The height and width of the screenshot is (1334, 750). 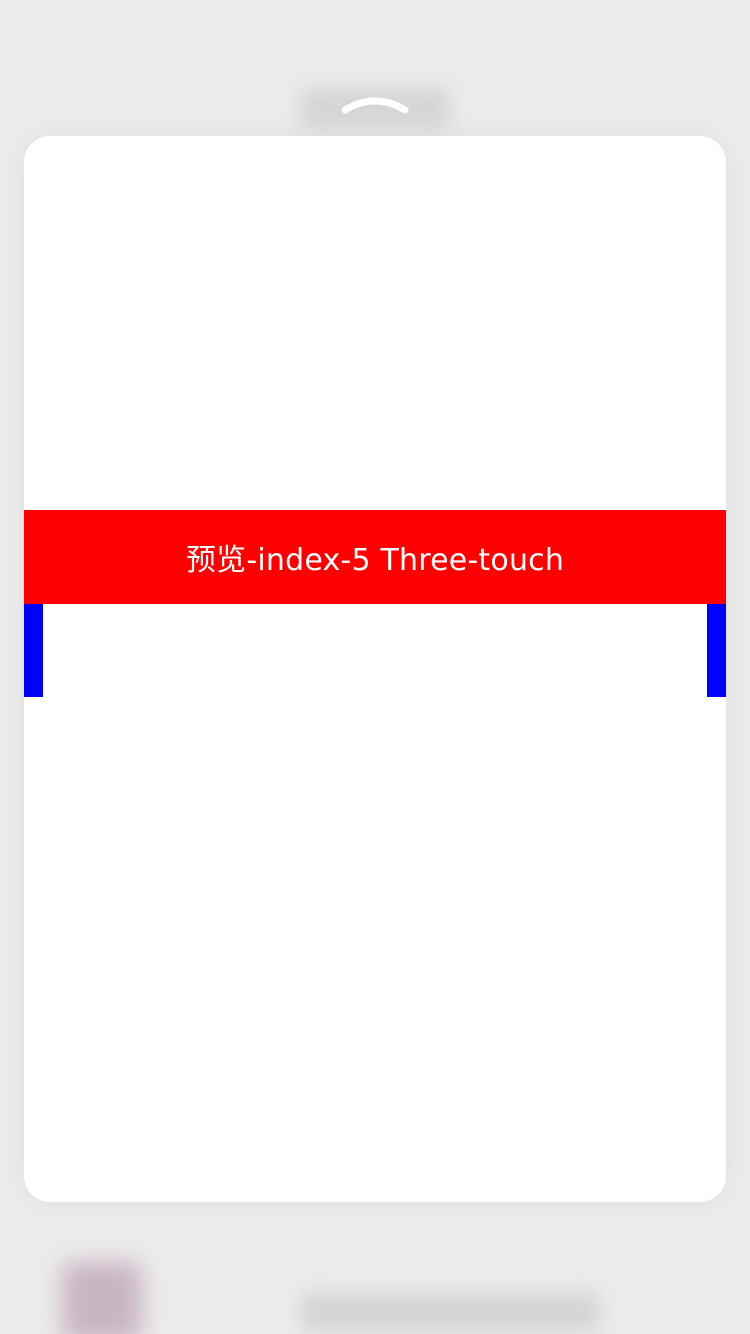 I want to click on left-blue-bar, so click(x=33, y=650).